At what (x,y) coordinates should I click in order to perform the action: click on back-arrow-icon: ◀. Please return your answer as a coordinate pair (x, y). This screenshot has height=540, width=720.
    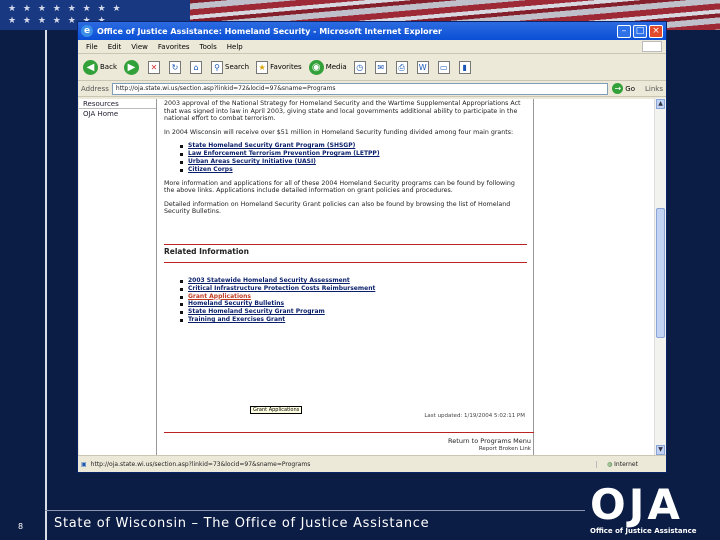
    Looking at the image, I should click on (90, 67).